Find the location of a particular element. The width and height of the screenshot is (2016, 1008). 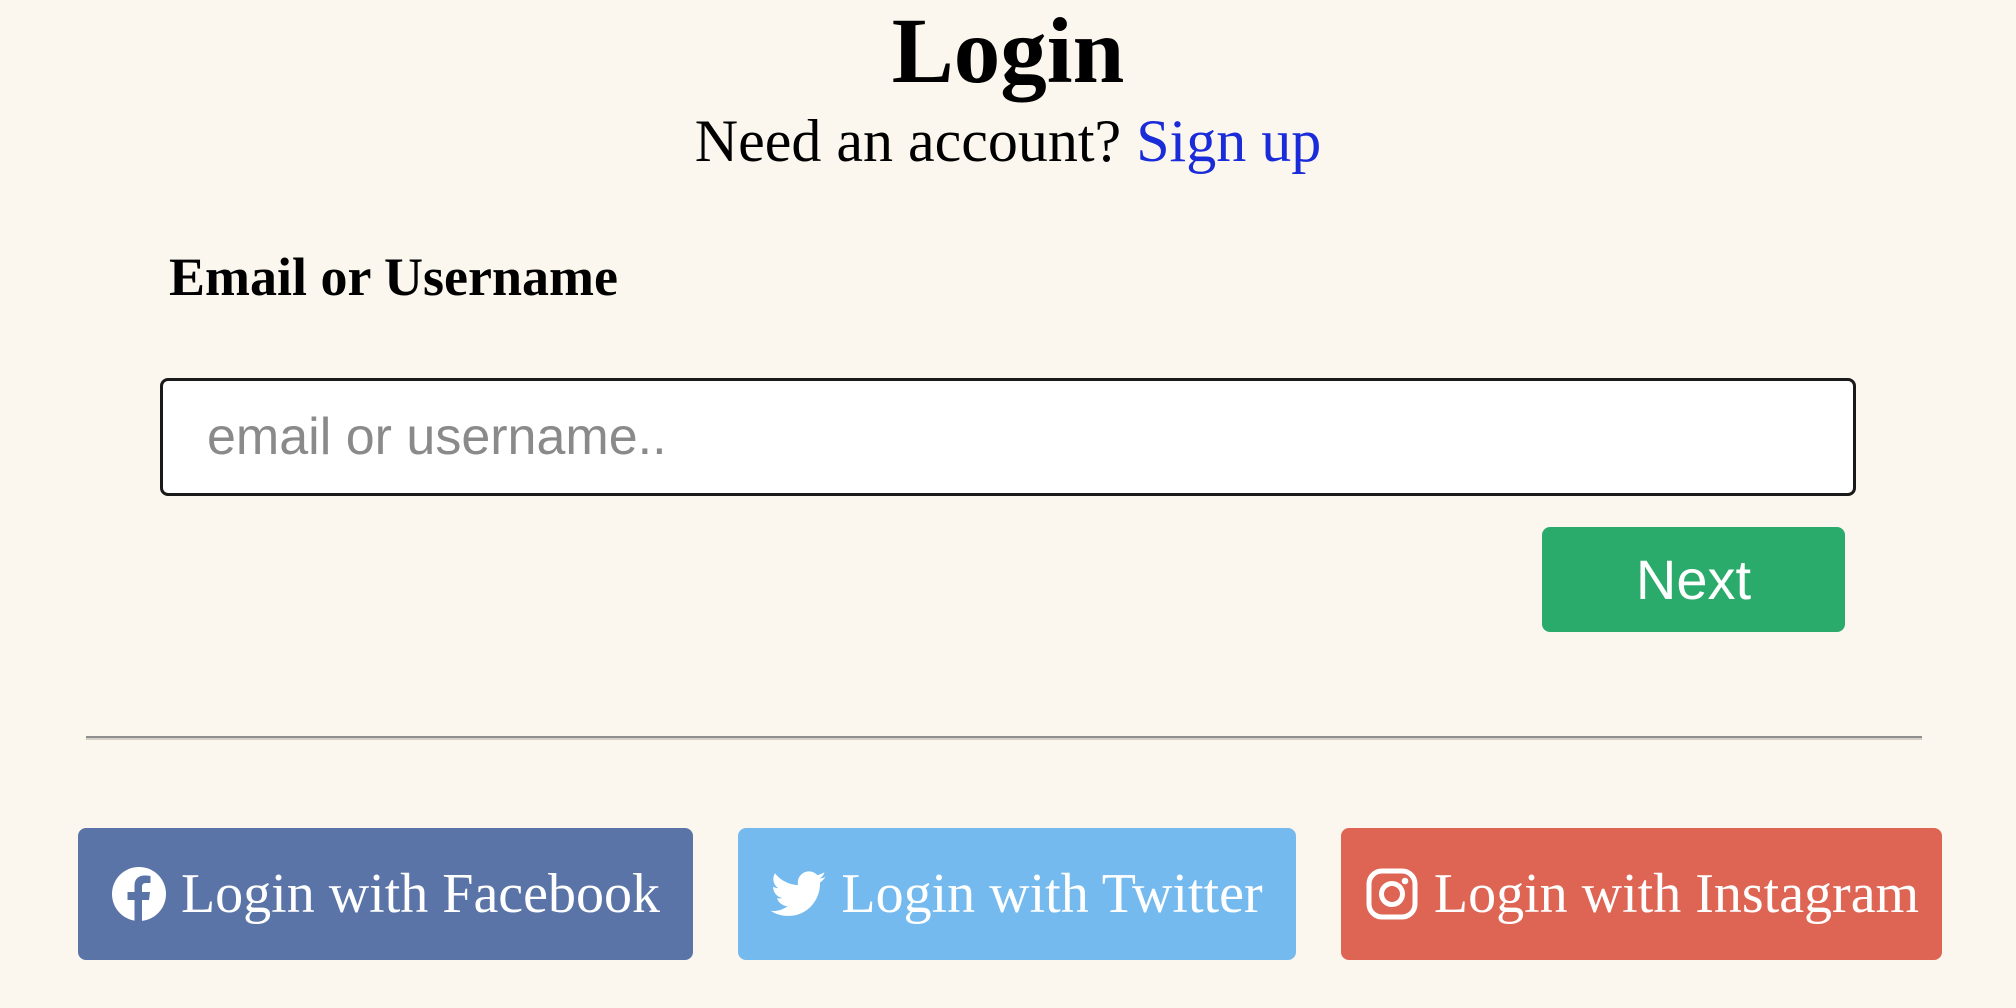

signup-prompt-text: Need an account? is located at coordinates (908, 141).